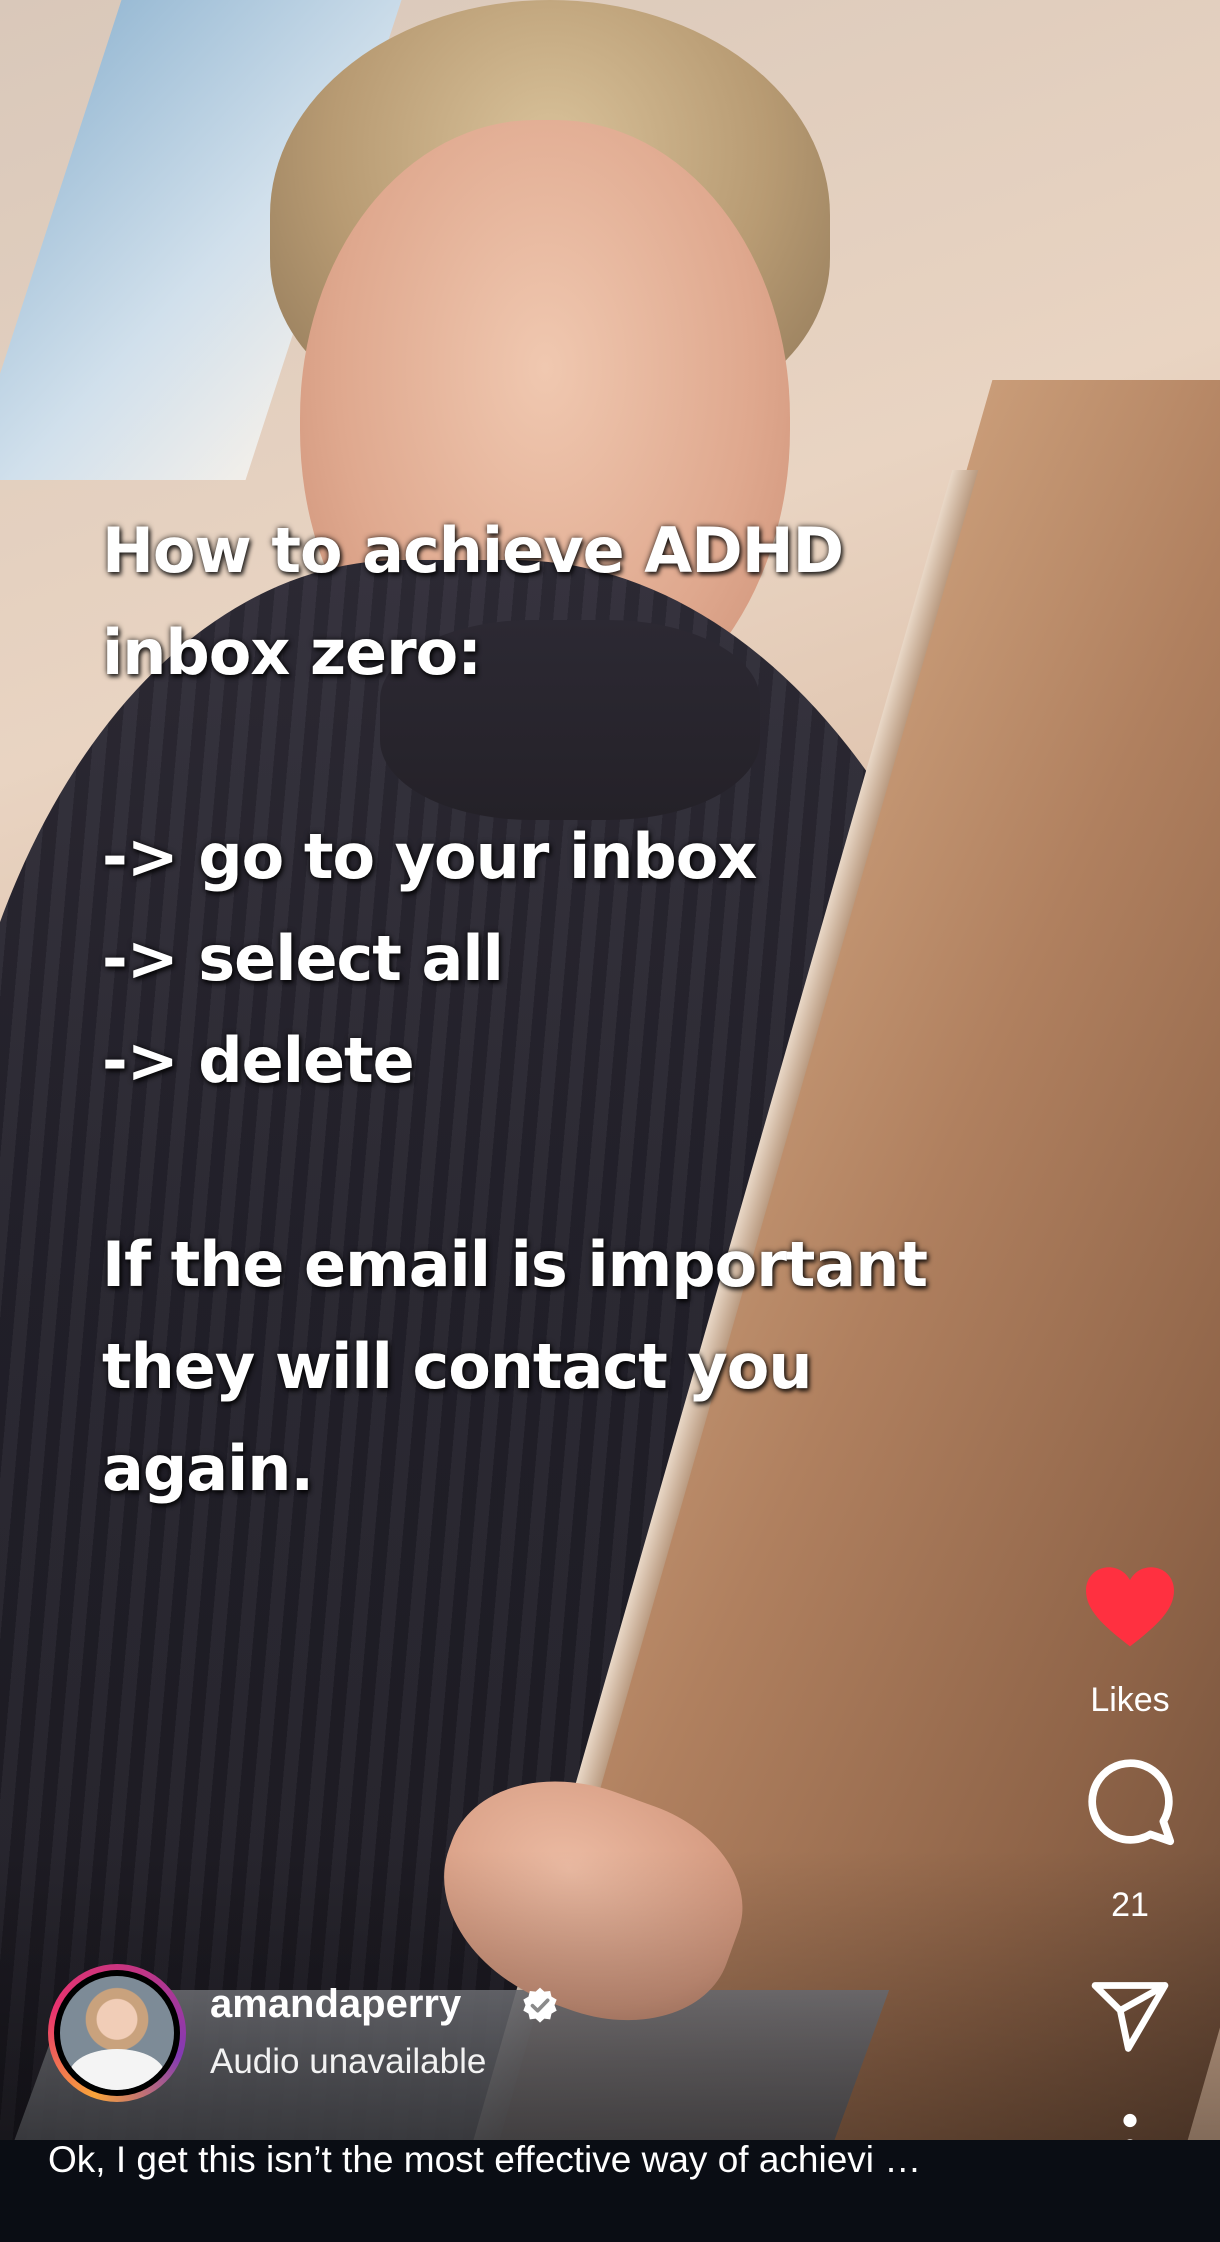 The image size is (1220, 2242). What do you see at coordinates (208, 1468) in the screenshot?
I see `overlay-line: again.` at bounding box center [208, 1468].